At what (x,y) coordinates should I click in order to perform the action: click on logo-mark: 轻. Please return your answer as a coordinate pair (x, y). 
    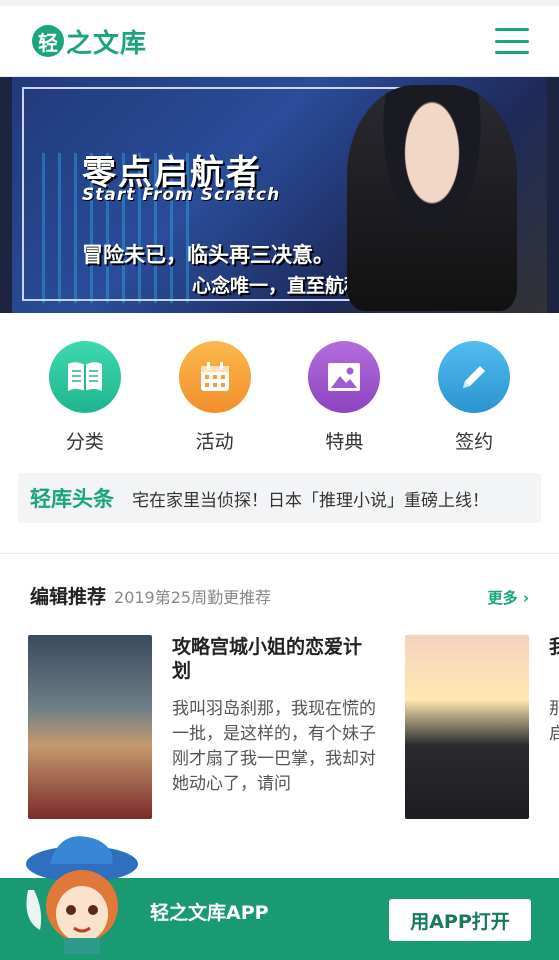
    Looking at the image, I should click on (48, 41).